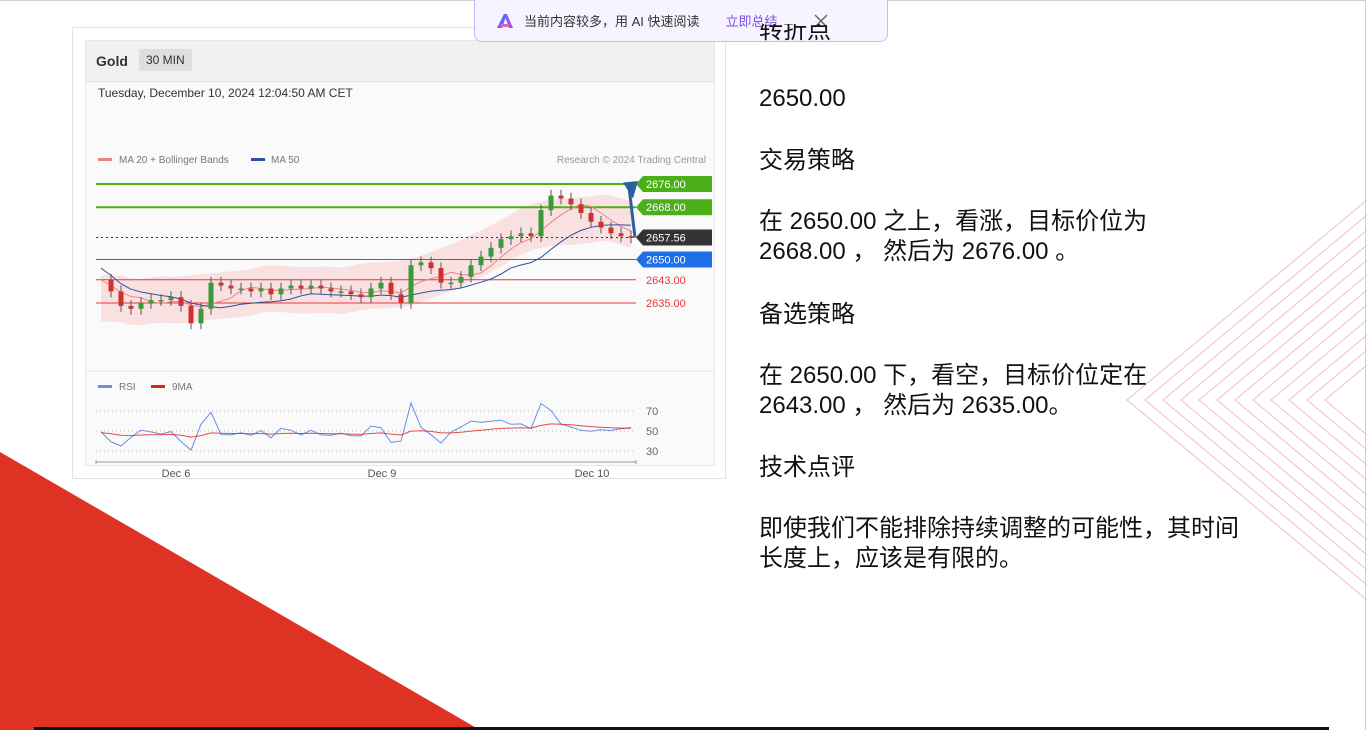 The height and width of the screenshot is (730, 1367). What do you see at coordinates (807, 314) in the screenshot?
I see `alternative-title: 备选策略` at bounding box center [807, 314].